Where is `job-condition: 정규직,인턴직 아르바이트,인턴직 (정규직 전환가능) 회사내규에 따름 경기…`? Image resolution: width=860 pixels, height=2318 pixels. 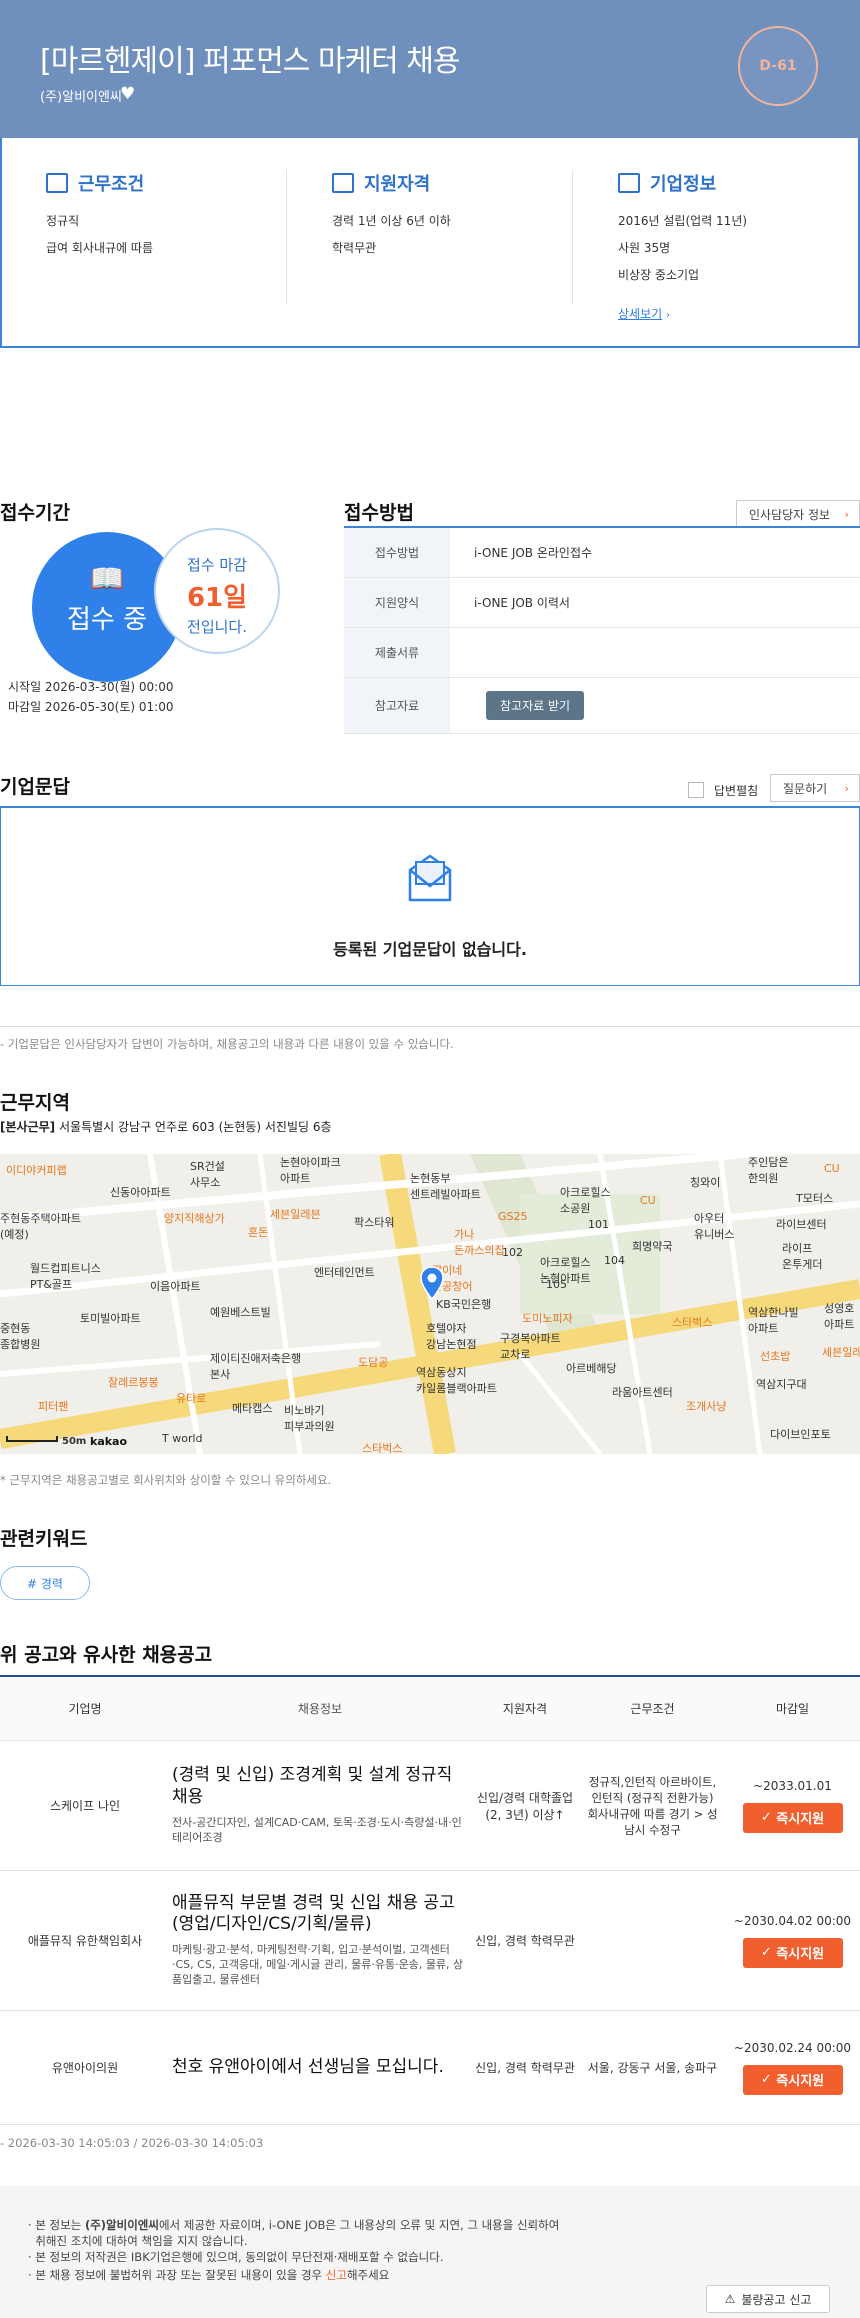 job-condition: 정규직,인턴직 아르바이트,인턴직 (정규직 전환가능) 회사내규에 따름 경기… is located at coordinates (652, 1805).